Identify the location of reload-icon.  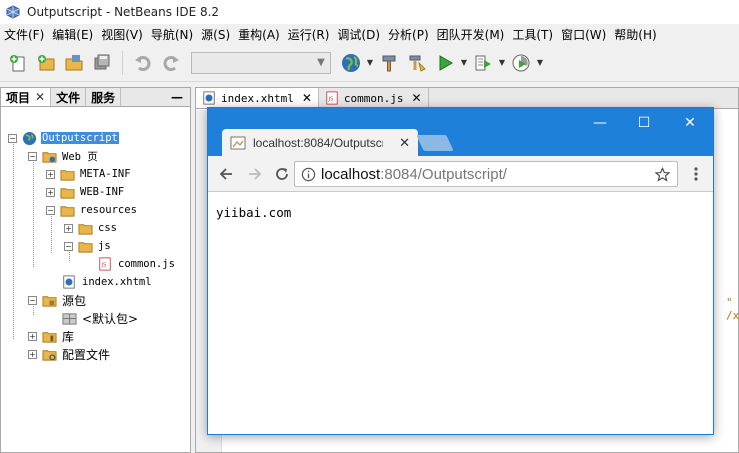
(282, 174).